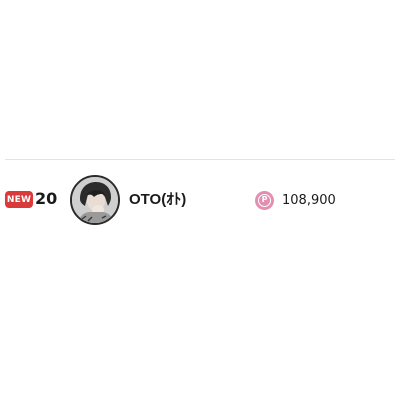 This screenshot has width=400, height=400. What do you see at coordinates (46, 198) in the screenshot?
I see `rank-number: 20` at bounding box center [46, 198].